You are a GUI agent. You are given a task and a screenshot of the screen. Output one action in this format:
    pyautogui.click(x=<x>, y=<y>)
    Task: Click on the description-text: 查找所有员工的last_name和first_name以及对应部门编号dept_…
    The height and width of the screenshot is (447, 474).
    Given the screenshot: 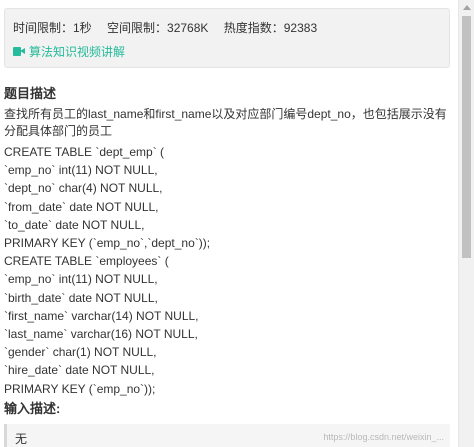 What is the action you would take?
    pyautogui.click(x=225, y=122)
    